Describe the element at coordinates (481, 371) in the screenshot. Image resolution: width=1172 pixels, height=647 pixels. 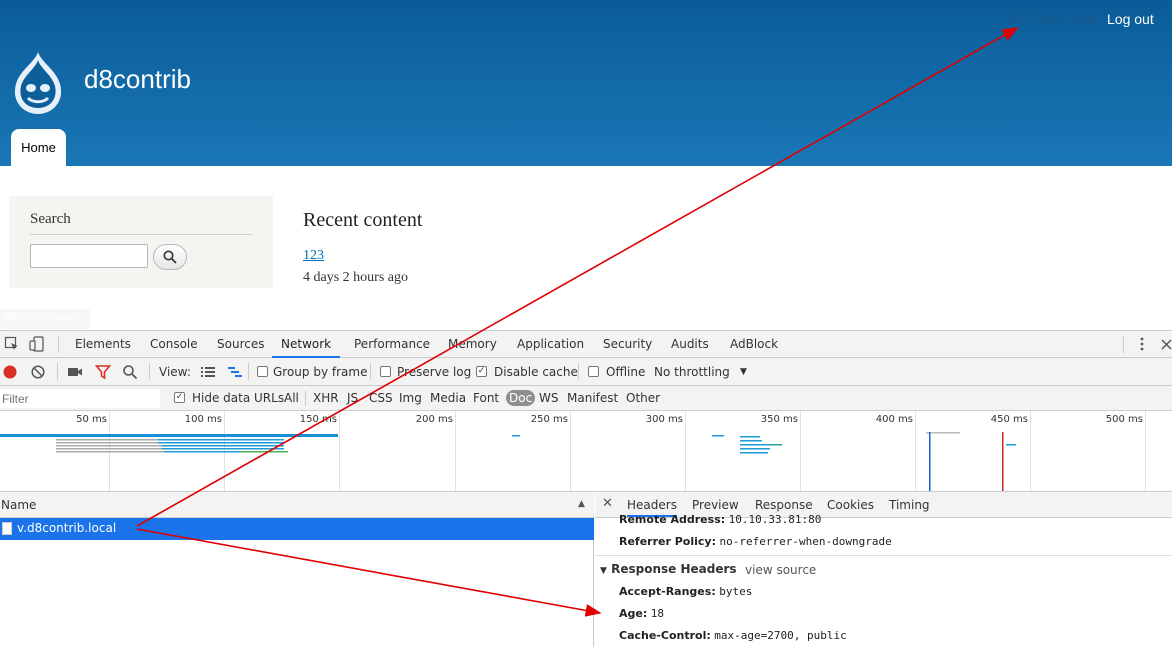
I see `disable-cache-checkbox: ✓` at that location.